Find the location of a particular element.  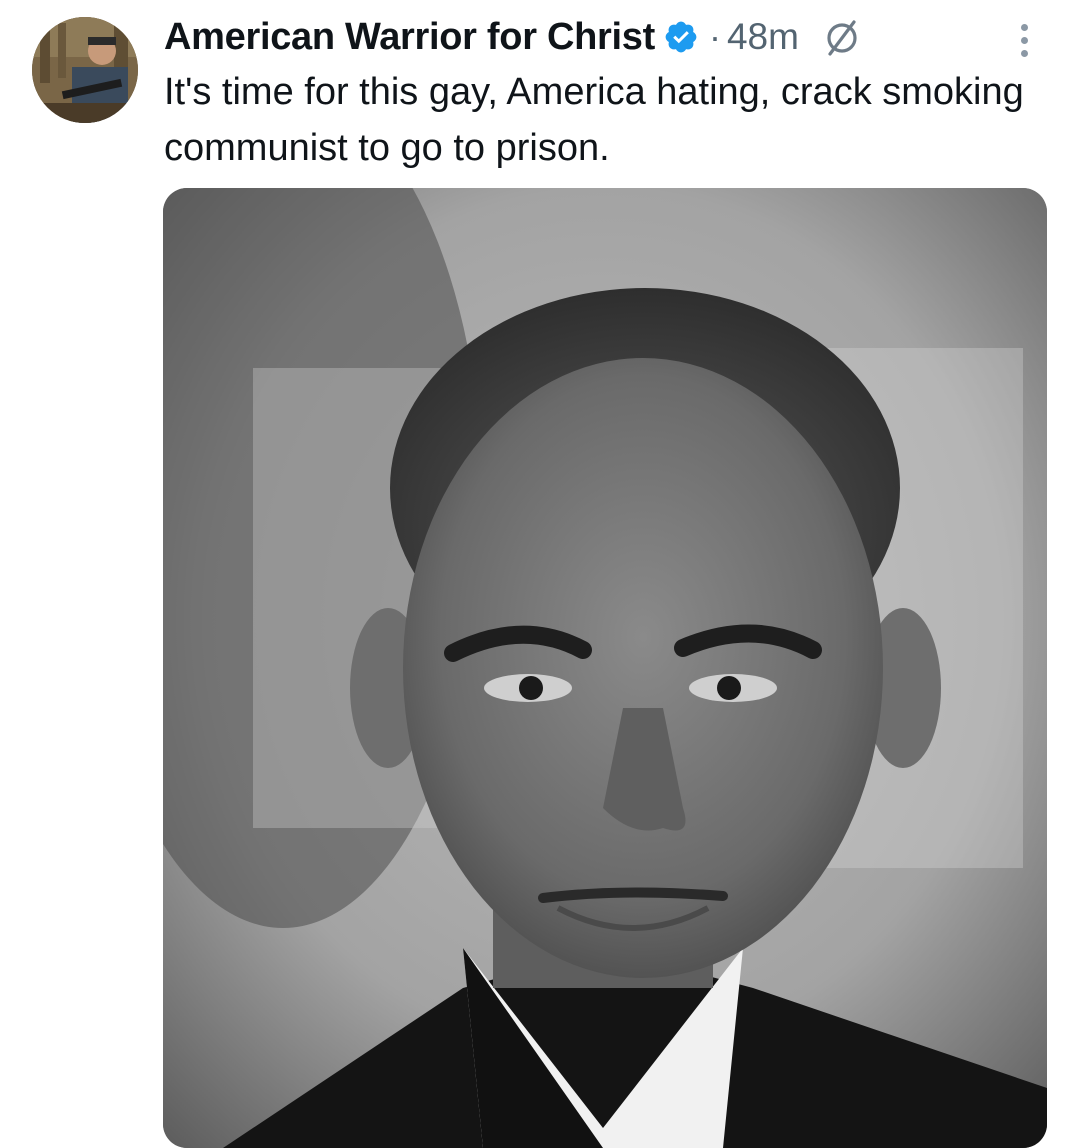

avatar-image is located at coordinates (85, 70).